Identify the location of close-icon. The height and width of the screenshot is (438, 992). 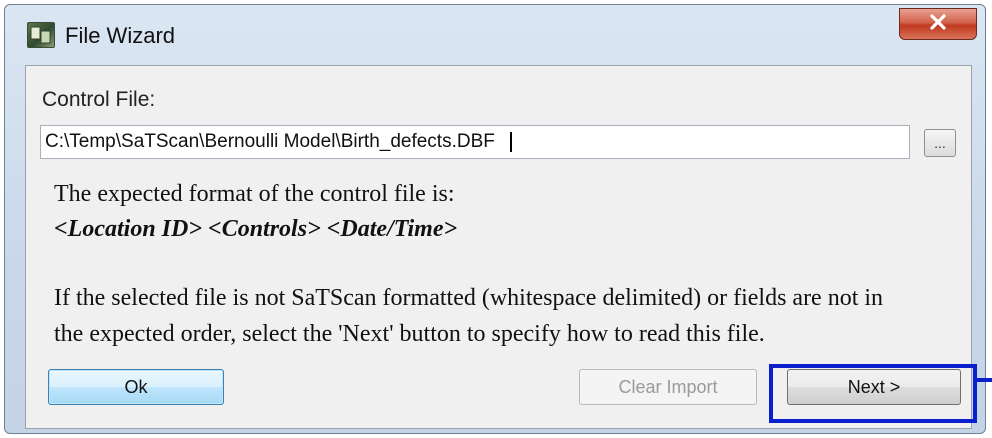
(938, 24).